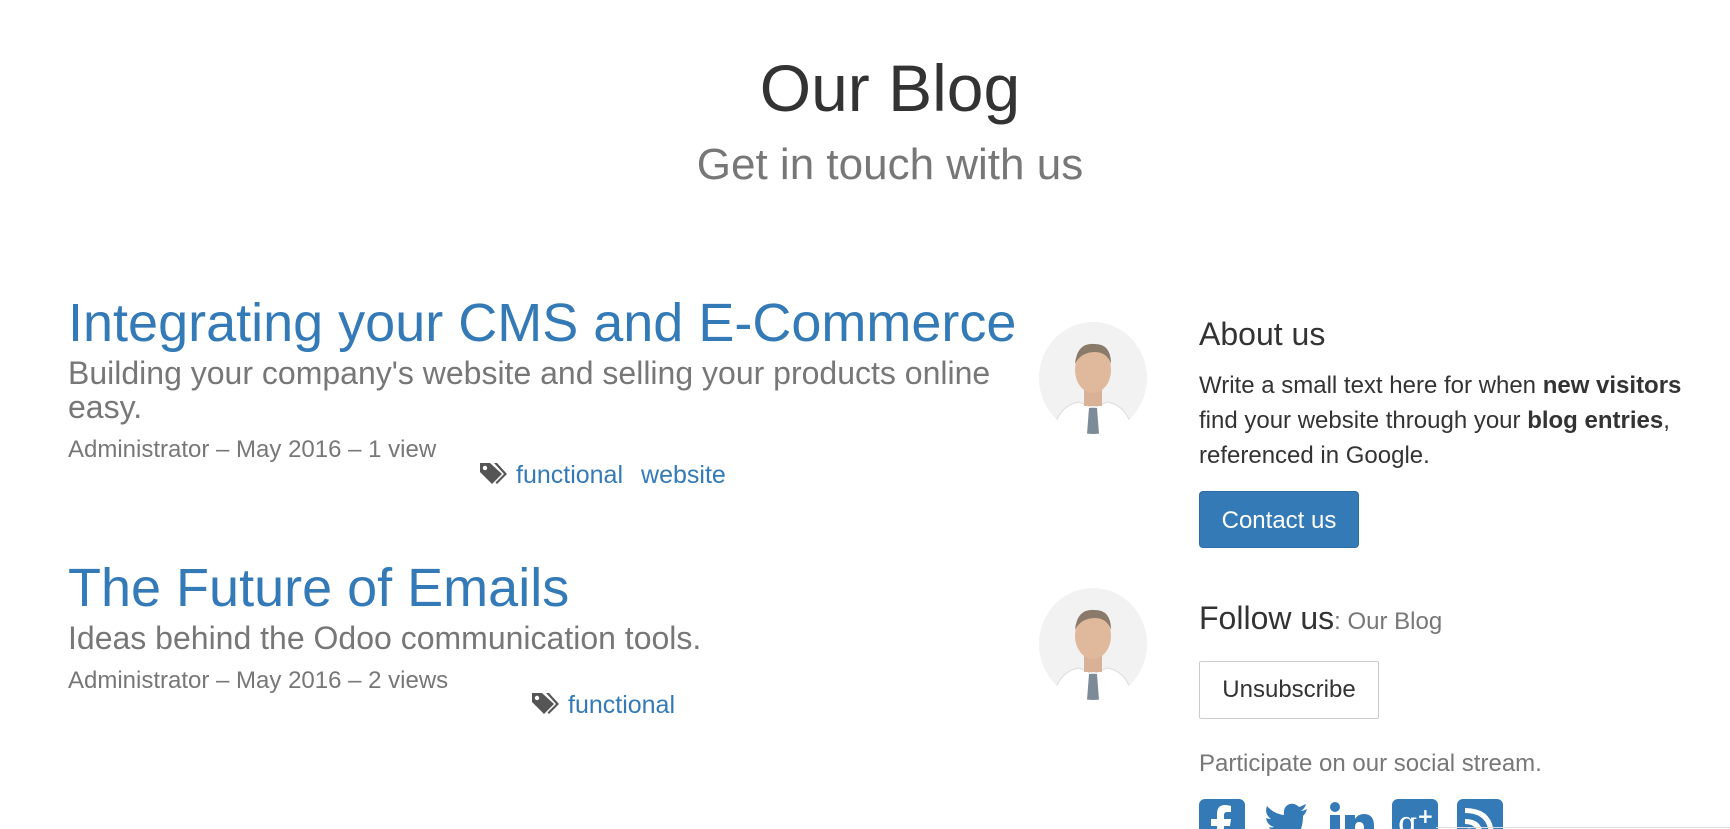  What do you see at coordinates (890, 88) in the screenshot?
I see `page-title: Our Blog` at bounding box center [890, 88].